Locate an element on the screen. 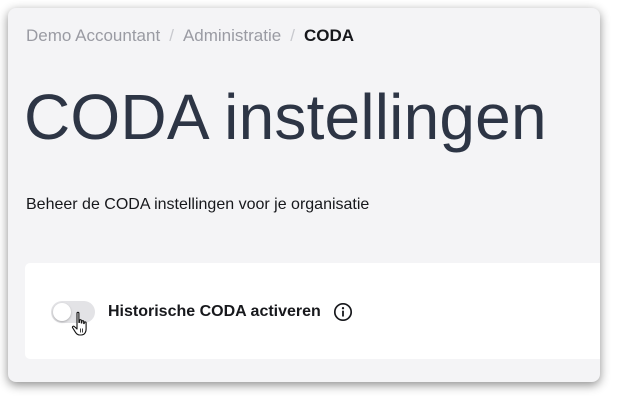 The width and height of the screenshot is (623, 405). info-icon is located at coordinates (343, 312).